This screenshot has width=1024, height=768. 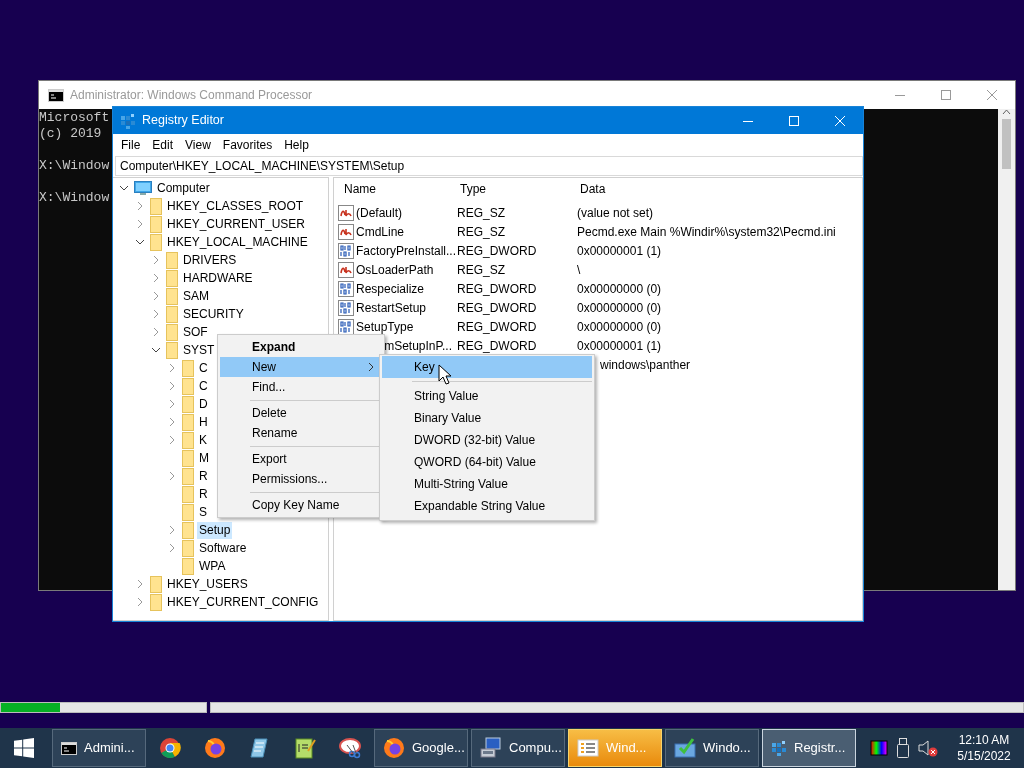 I want to click on menu-item: Rename, so click(x=301, y=433).